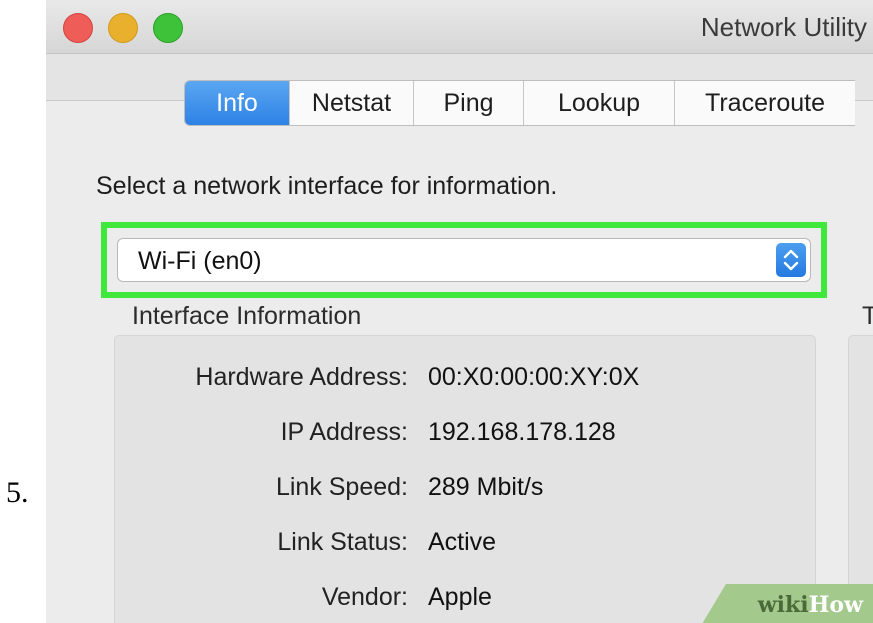 The image size is (873, 623). What do you see at coordinates (783, 27) in the screenshot?
I see `window-title: Network Utility` at bounding box center [783, 27].